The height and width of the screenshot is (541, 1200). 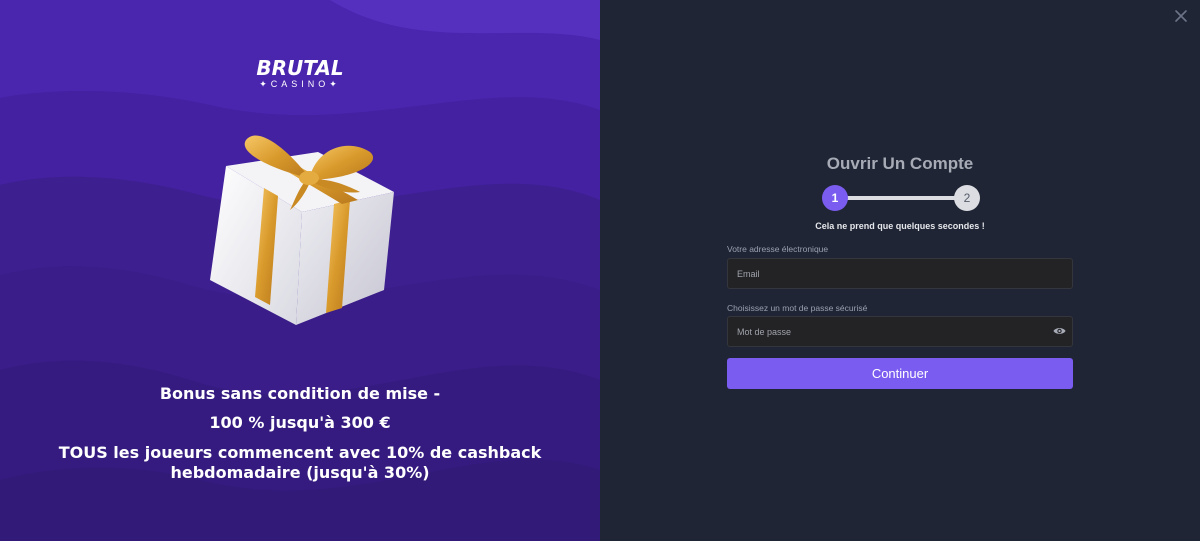 What do you see at coordinates (300, 68) in the screenshot?
I see `logo-wordmark: BRUTAL` at bounding box center [300, 68].